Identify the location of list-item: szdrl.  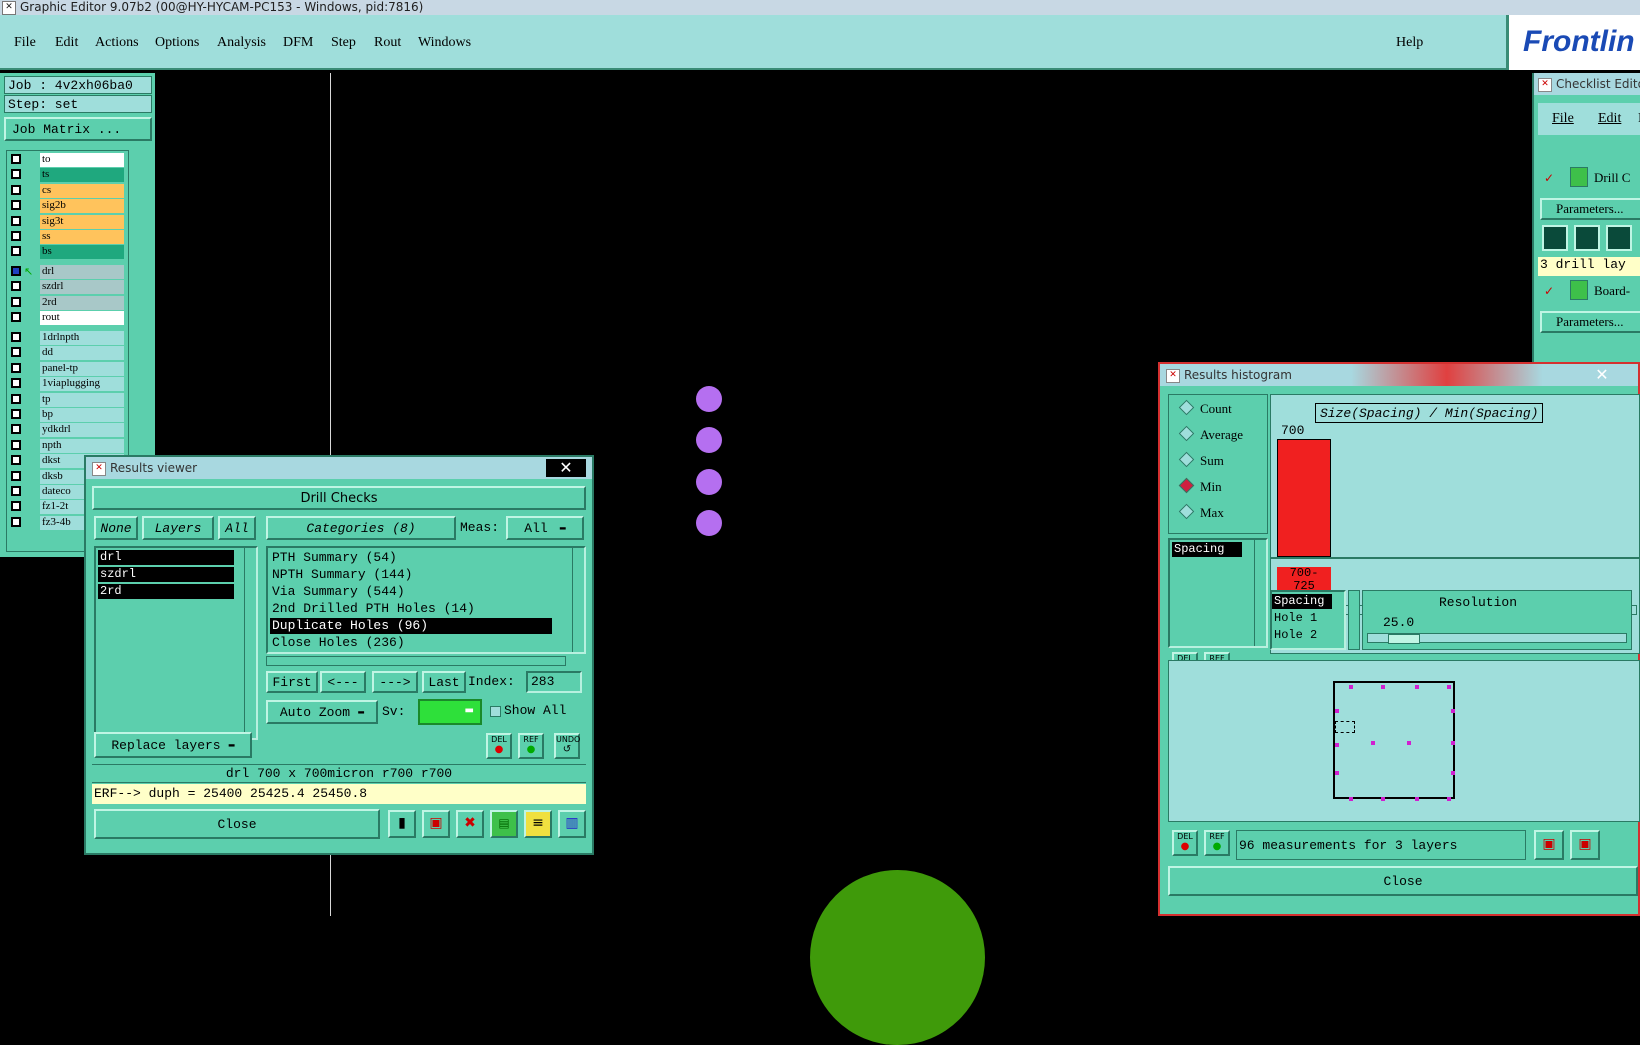
(166, 574).